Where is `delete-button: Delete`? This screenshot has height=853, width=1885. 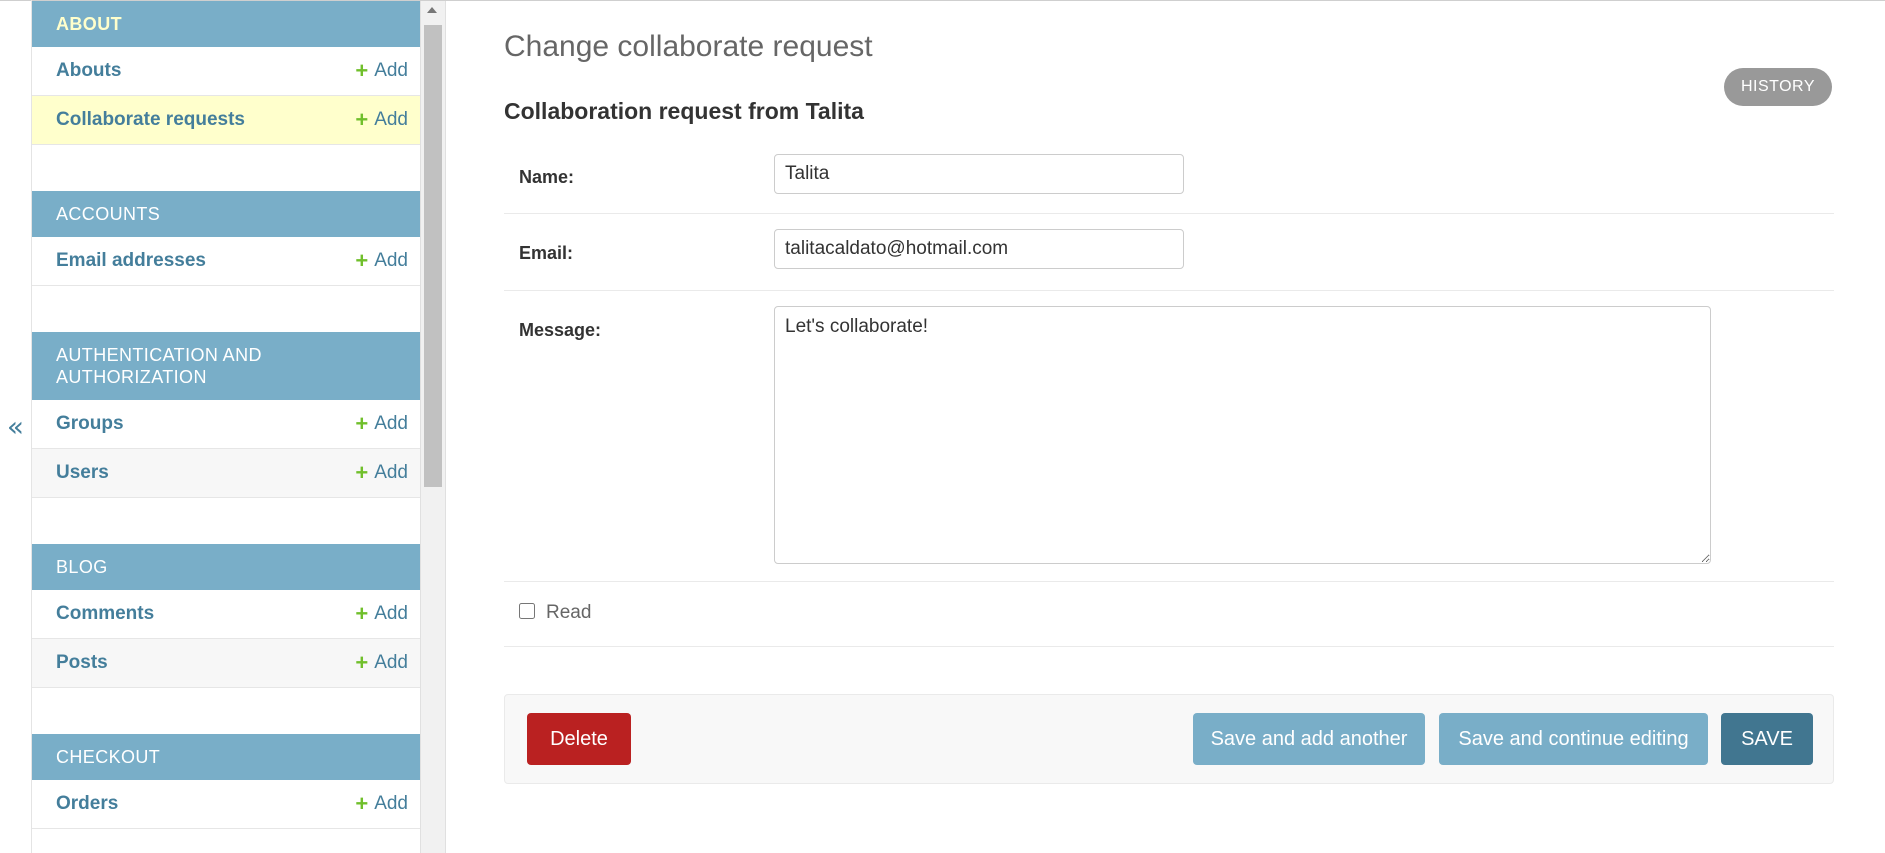
delete-button: Delete is located at coordinates (579, 739).